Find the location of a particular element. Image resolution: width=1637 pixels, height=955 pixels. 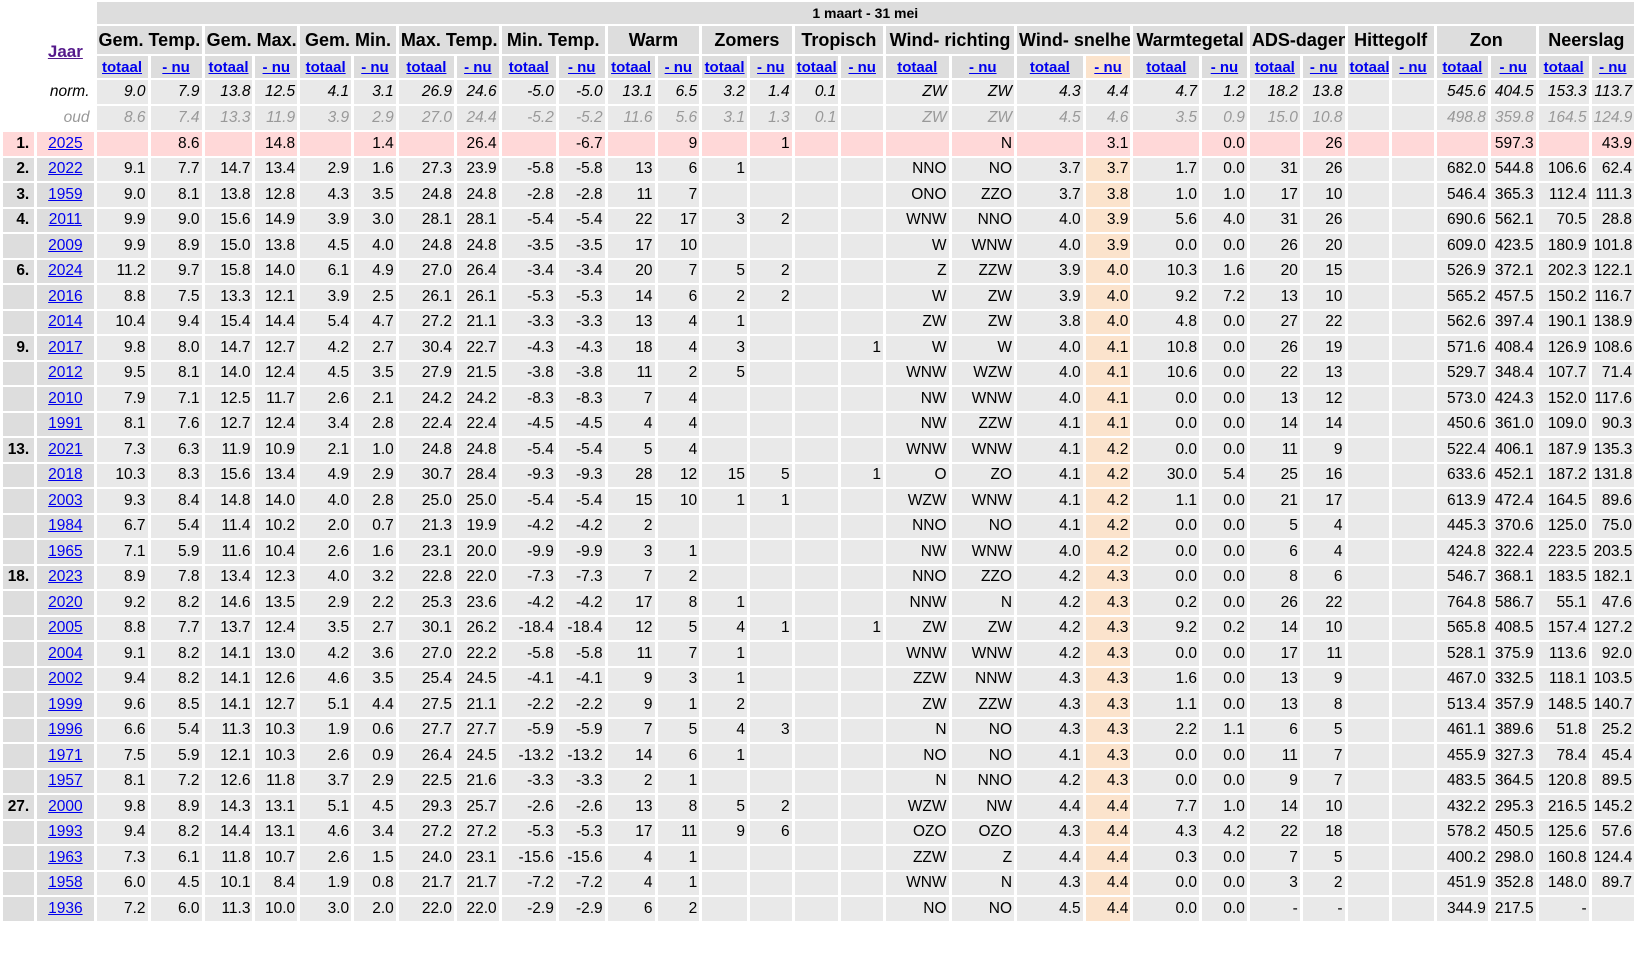

year-link: 2000 is located at coordinates (65, 806).